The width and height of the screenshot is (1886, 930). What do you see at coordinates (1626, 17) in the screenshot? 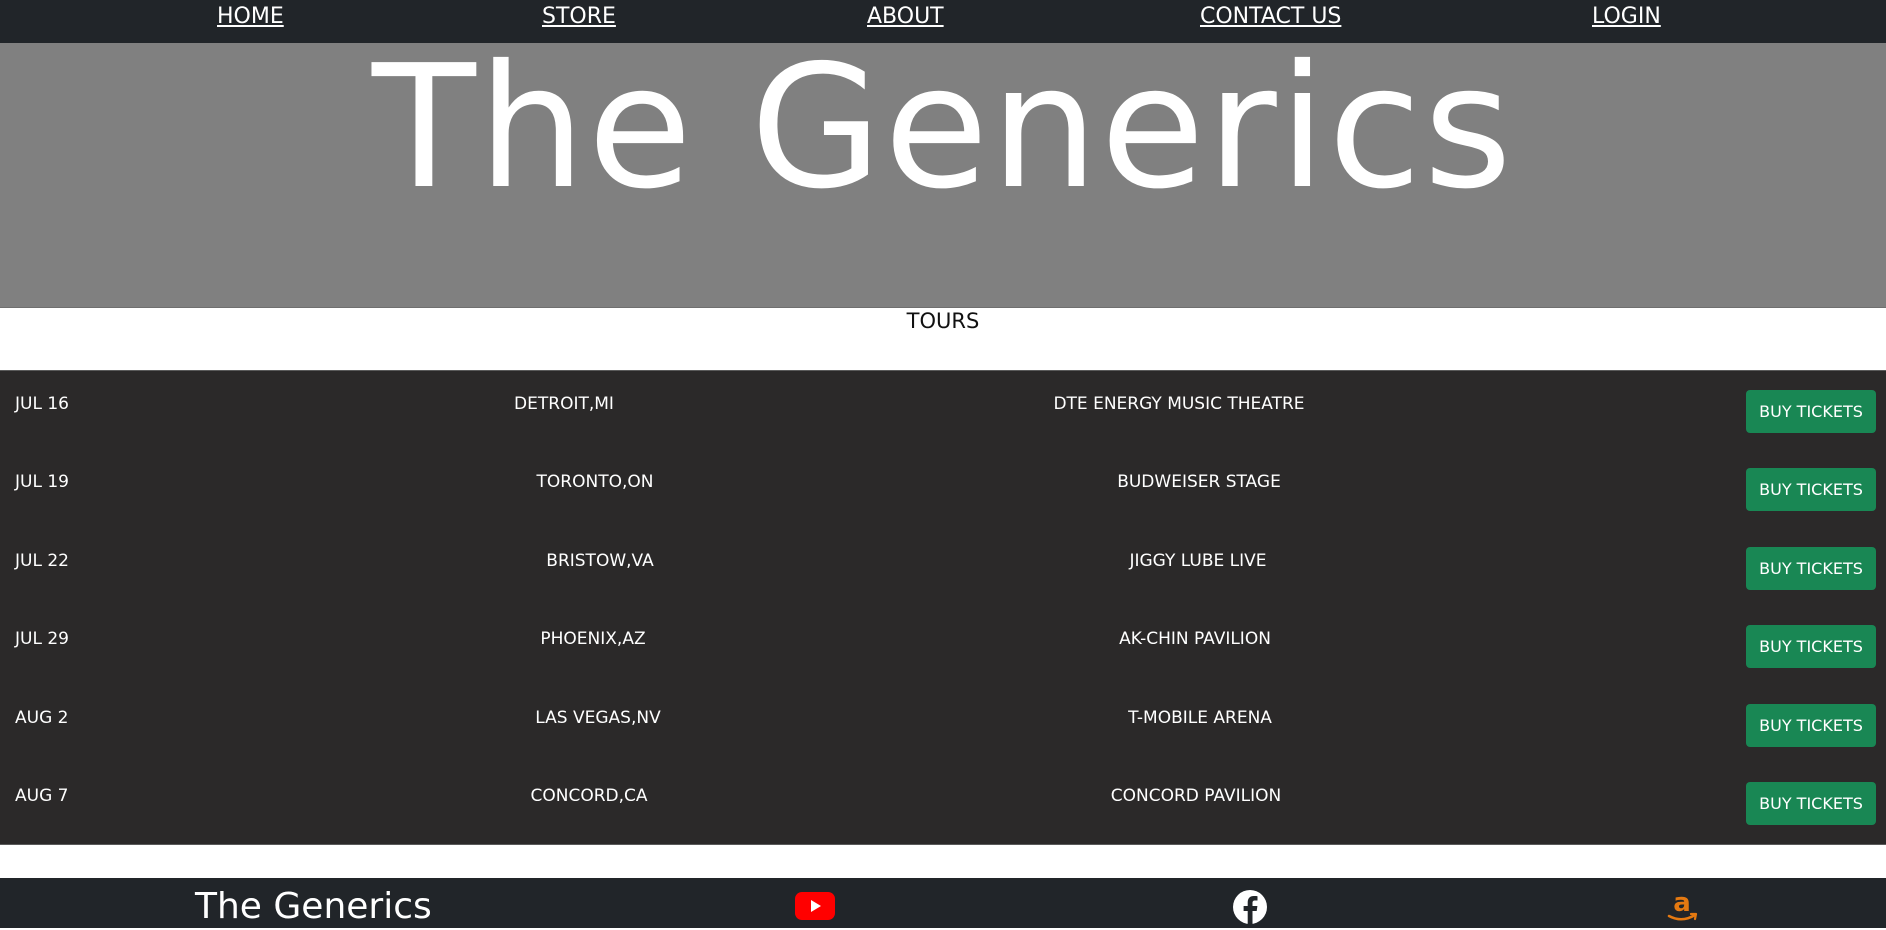
I see `nav-login-link: LOGIN` at bounding box center [1626, 17].